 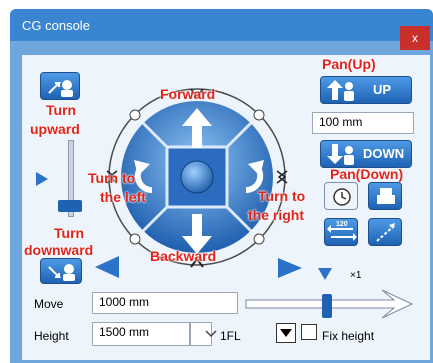 I want to click on height-input: 1500 mm, so click(x=141, y=334).